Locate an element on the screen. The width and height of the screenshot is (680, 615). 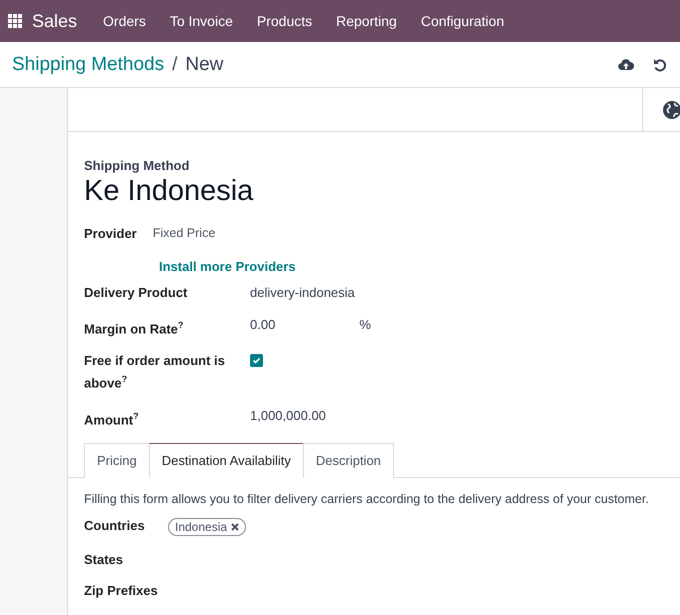
globe-icon is located at coordinates (671, 110).